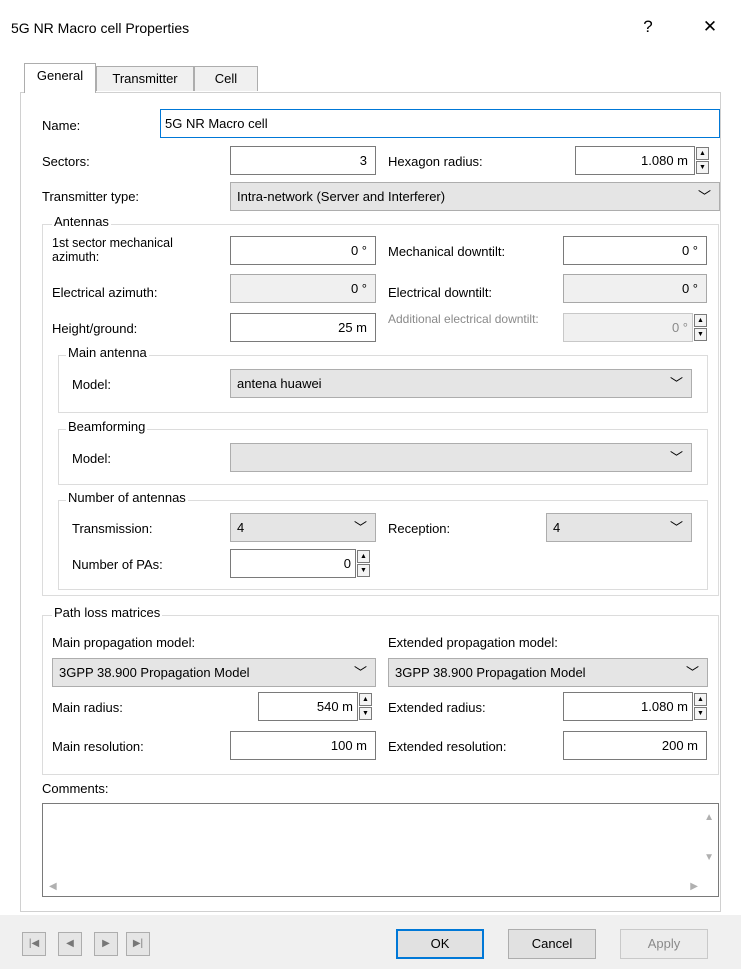 This screenshot has height=969, width=741. I want to click on mech-downtilt-label: Mechanical downtilt:, so click(447, 251).